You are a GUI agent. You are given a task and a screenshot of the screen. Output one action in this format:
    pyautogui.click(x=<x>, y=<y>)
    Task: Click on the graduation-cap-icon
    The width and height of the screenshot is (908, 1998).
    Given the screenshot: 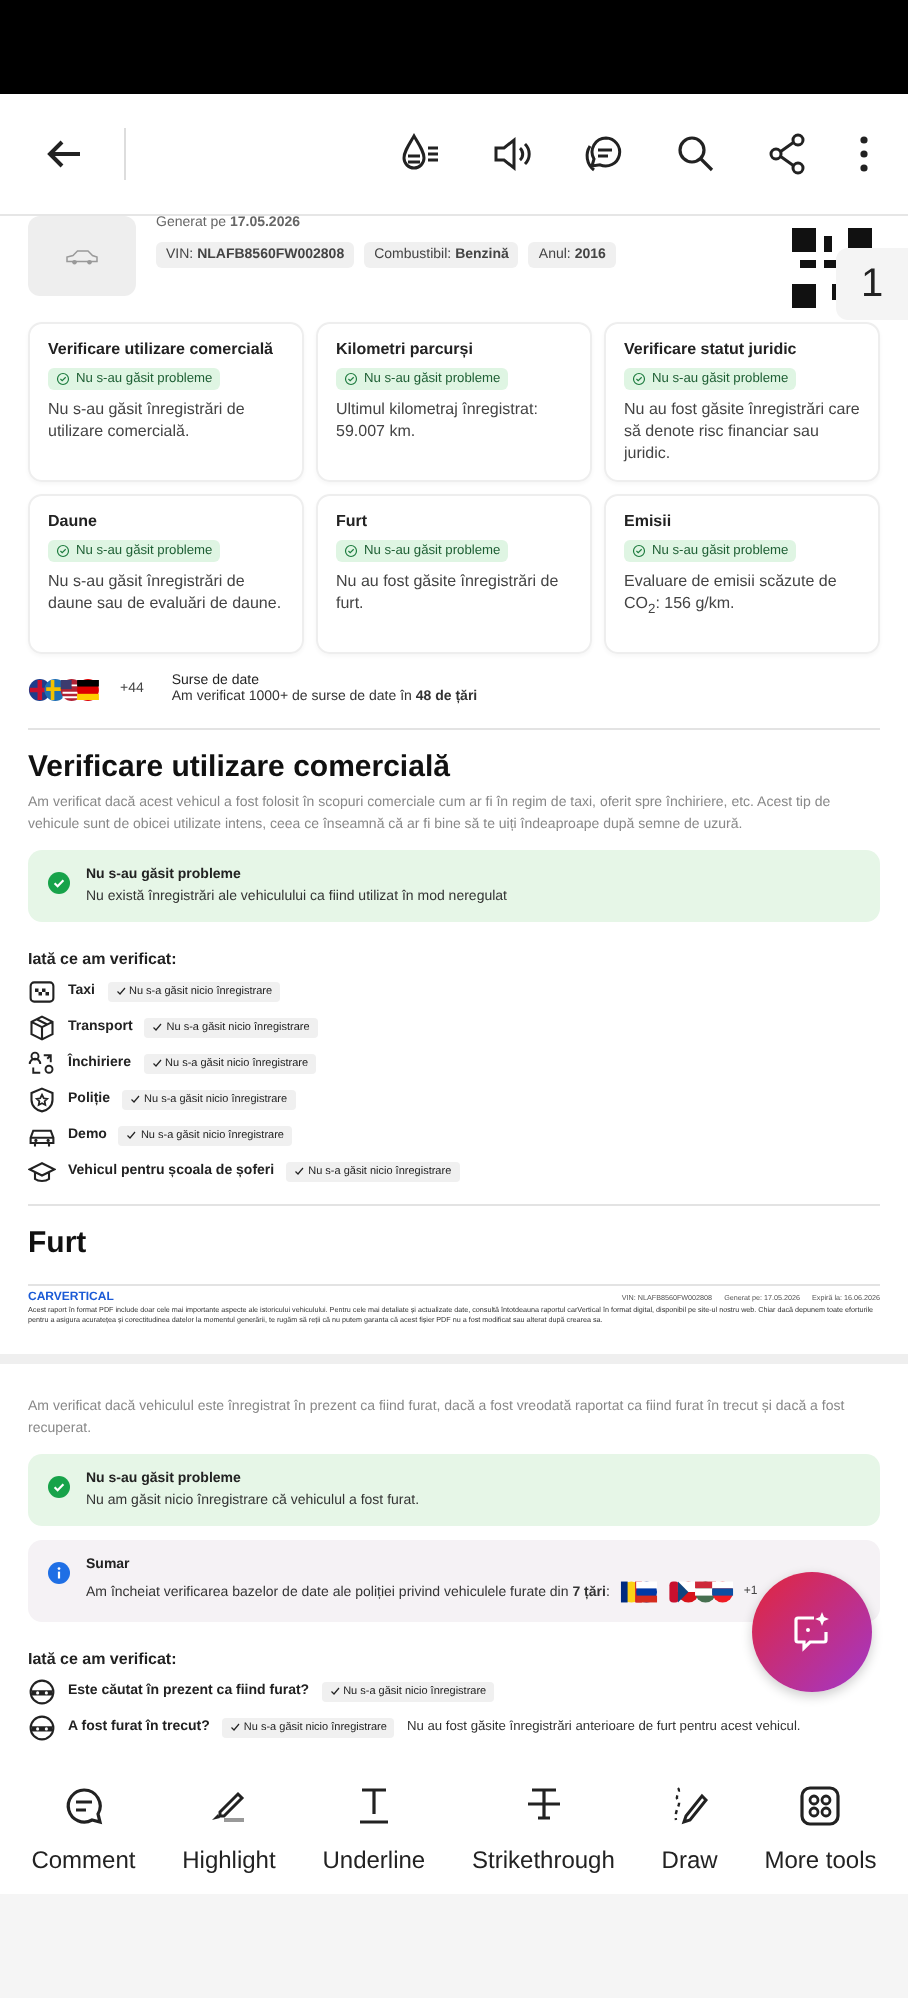 What is the action you would take?
    pyautogui.click(x=42, y=1171)
    